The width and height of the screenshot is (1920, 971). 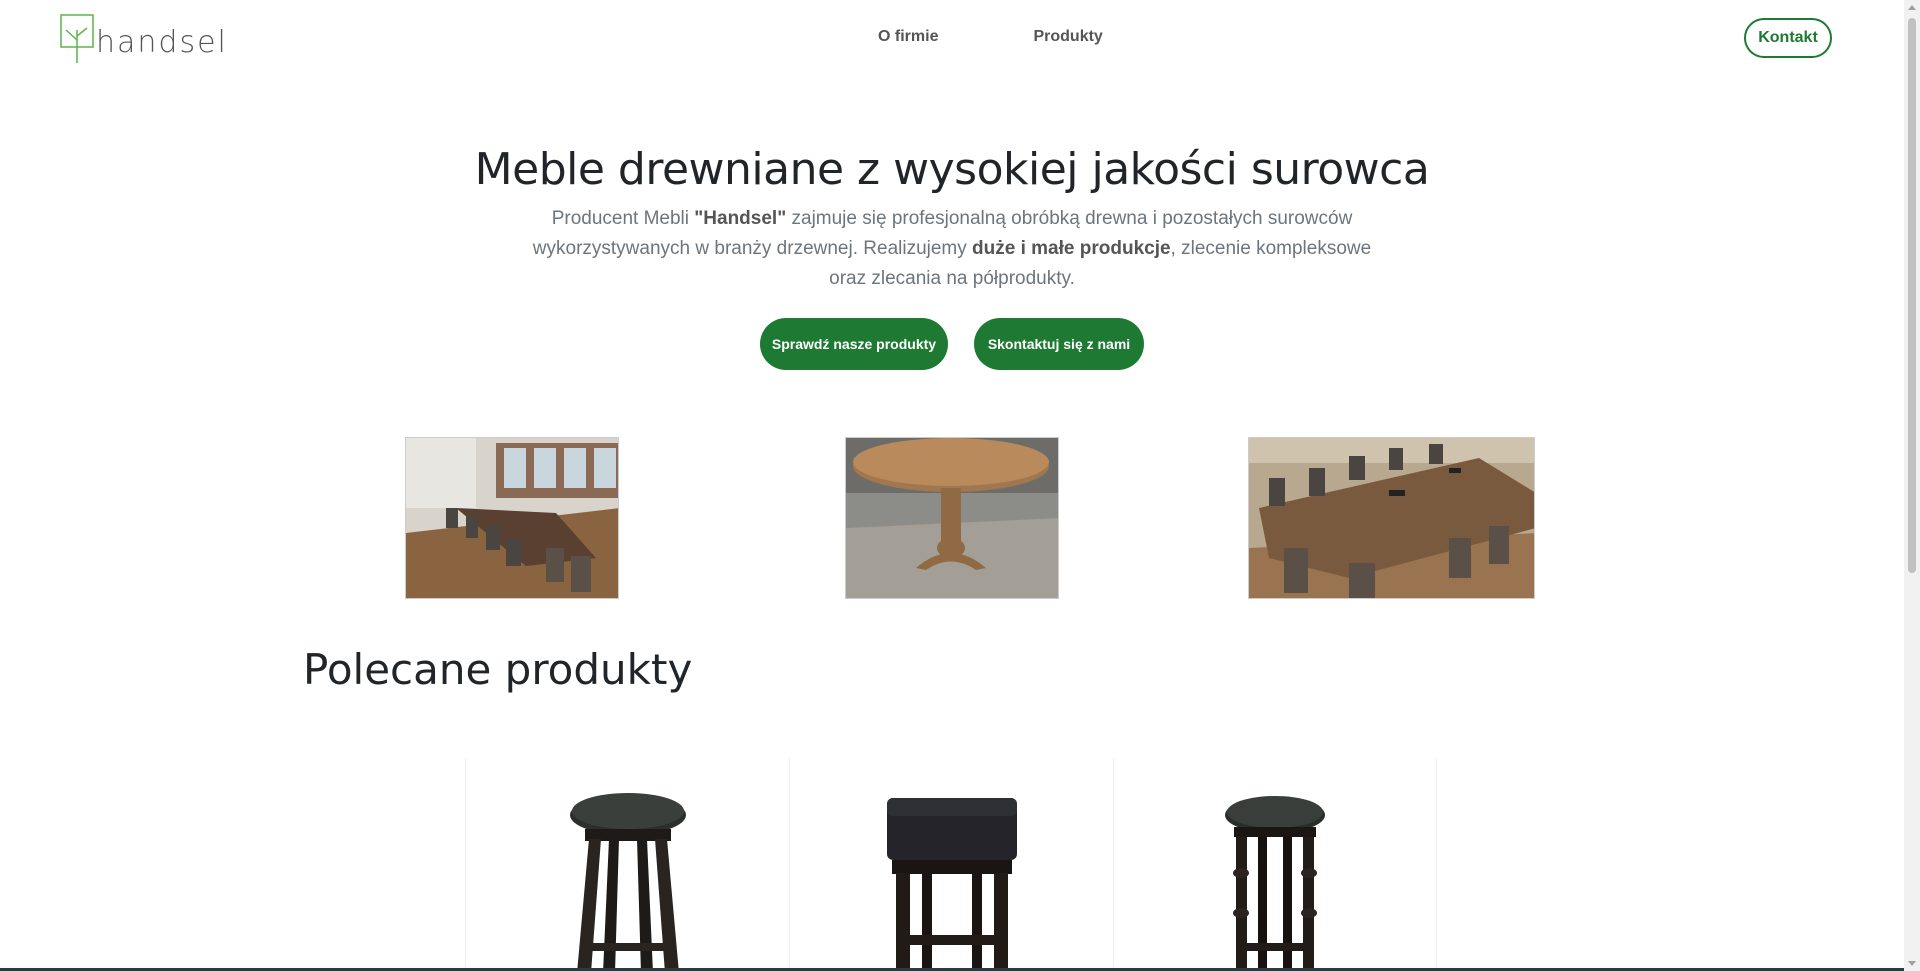 I want to click on scroll-down-arrow-icon, so click(x=1912, y=963).